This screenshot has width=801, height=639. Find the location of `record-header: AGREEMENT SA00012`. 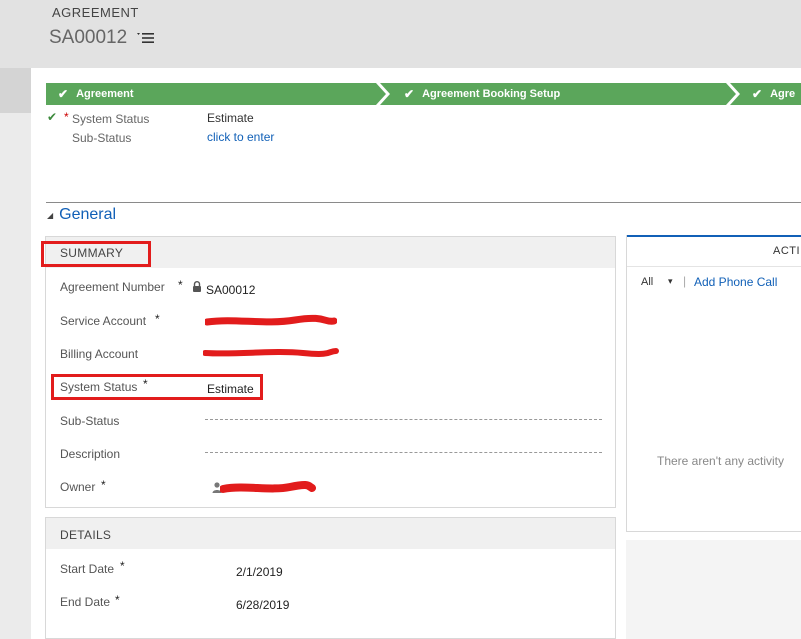

record-header: AGREEMENT SA00012 is located at coordinates (400, 34).